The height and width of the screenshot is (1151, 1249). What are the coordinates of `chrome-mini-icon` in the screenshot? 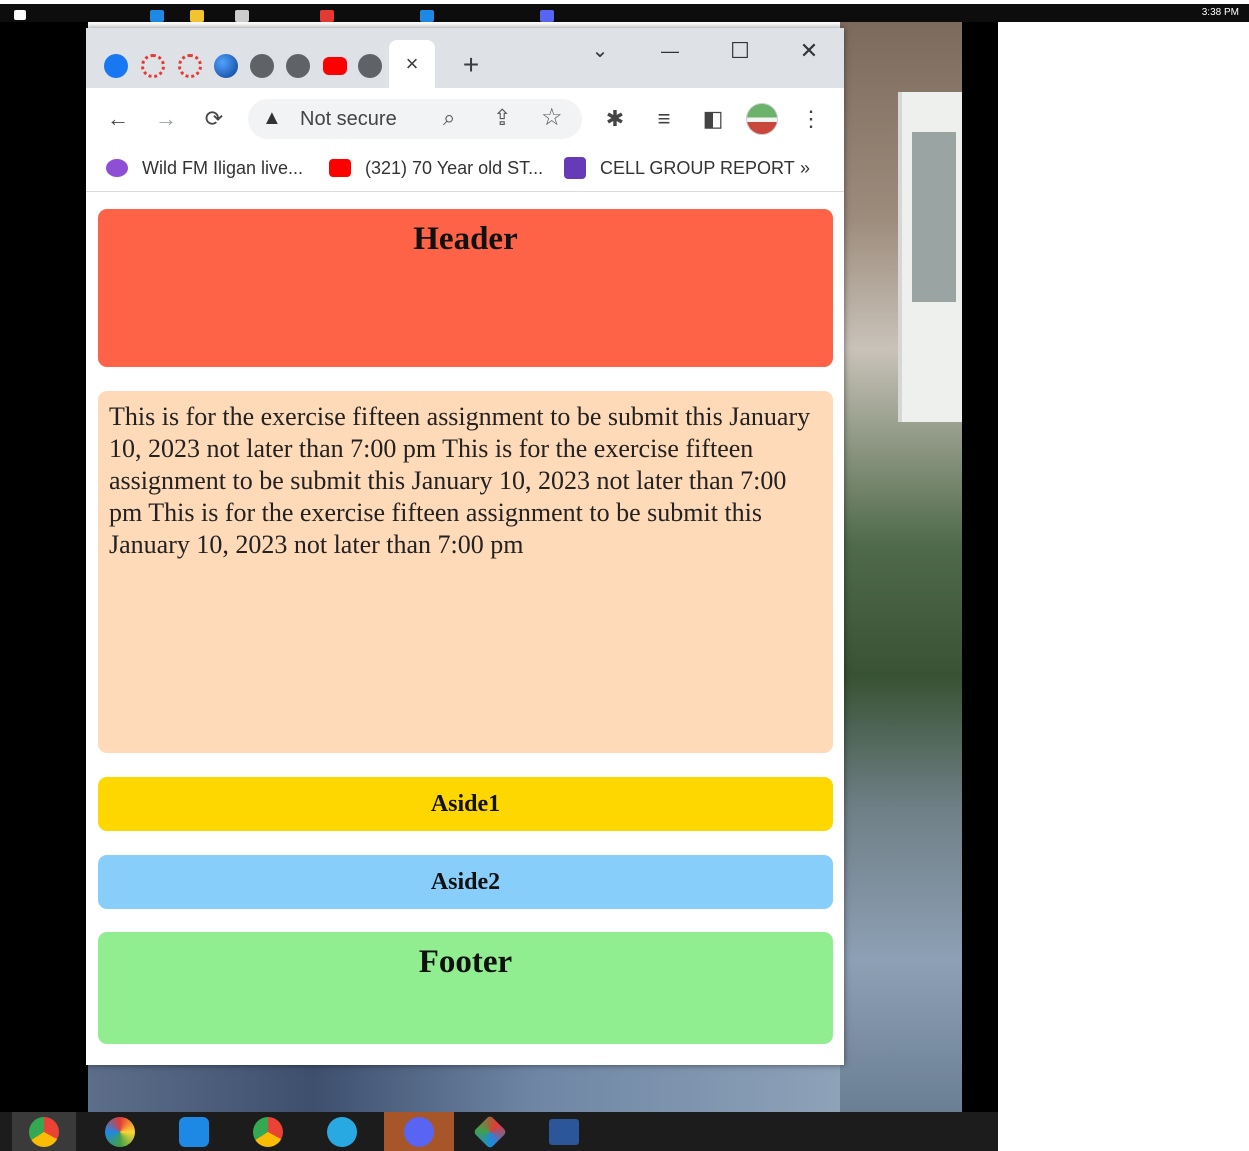 It's located at (327, 16).